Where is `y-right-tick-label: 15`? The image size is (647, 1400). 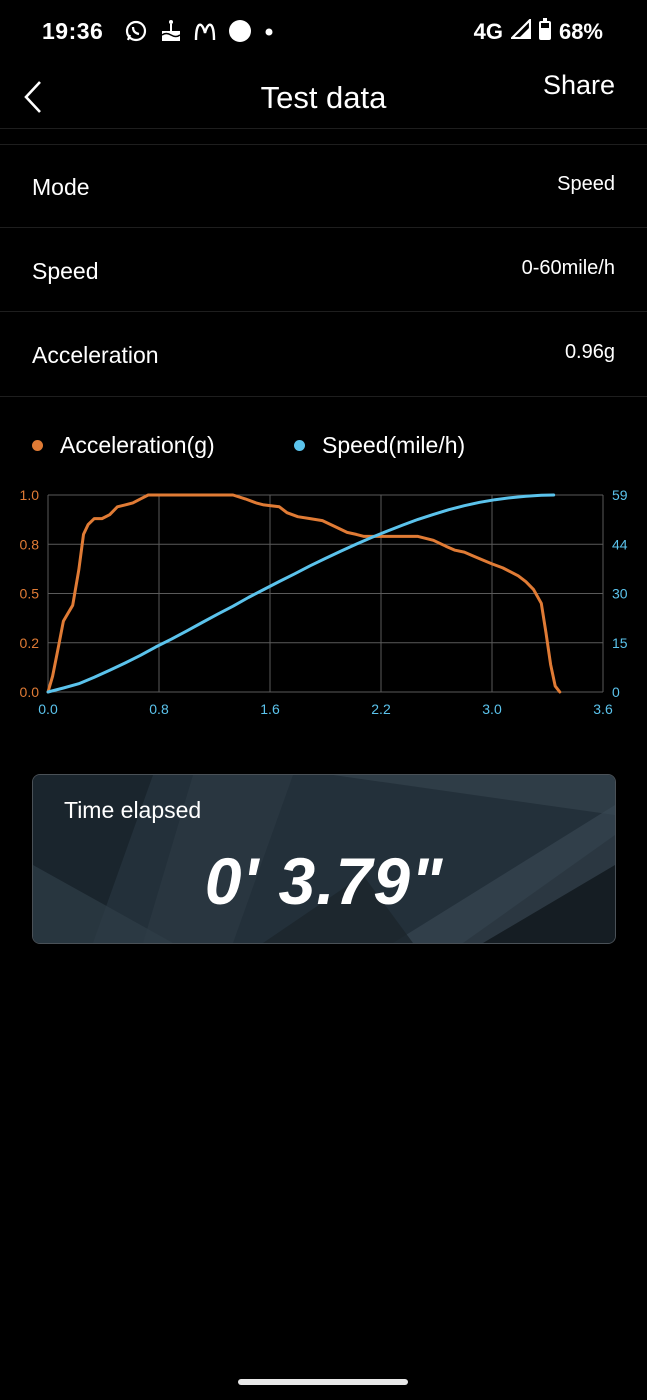
y-right-tick-label: 15 is located at coordinates (620, 643).